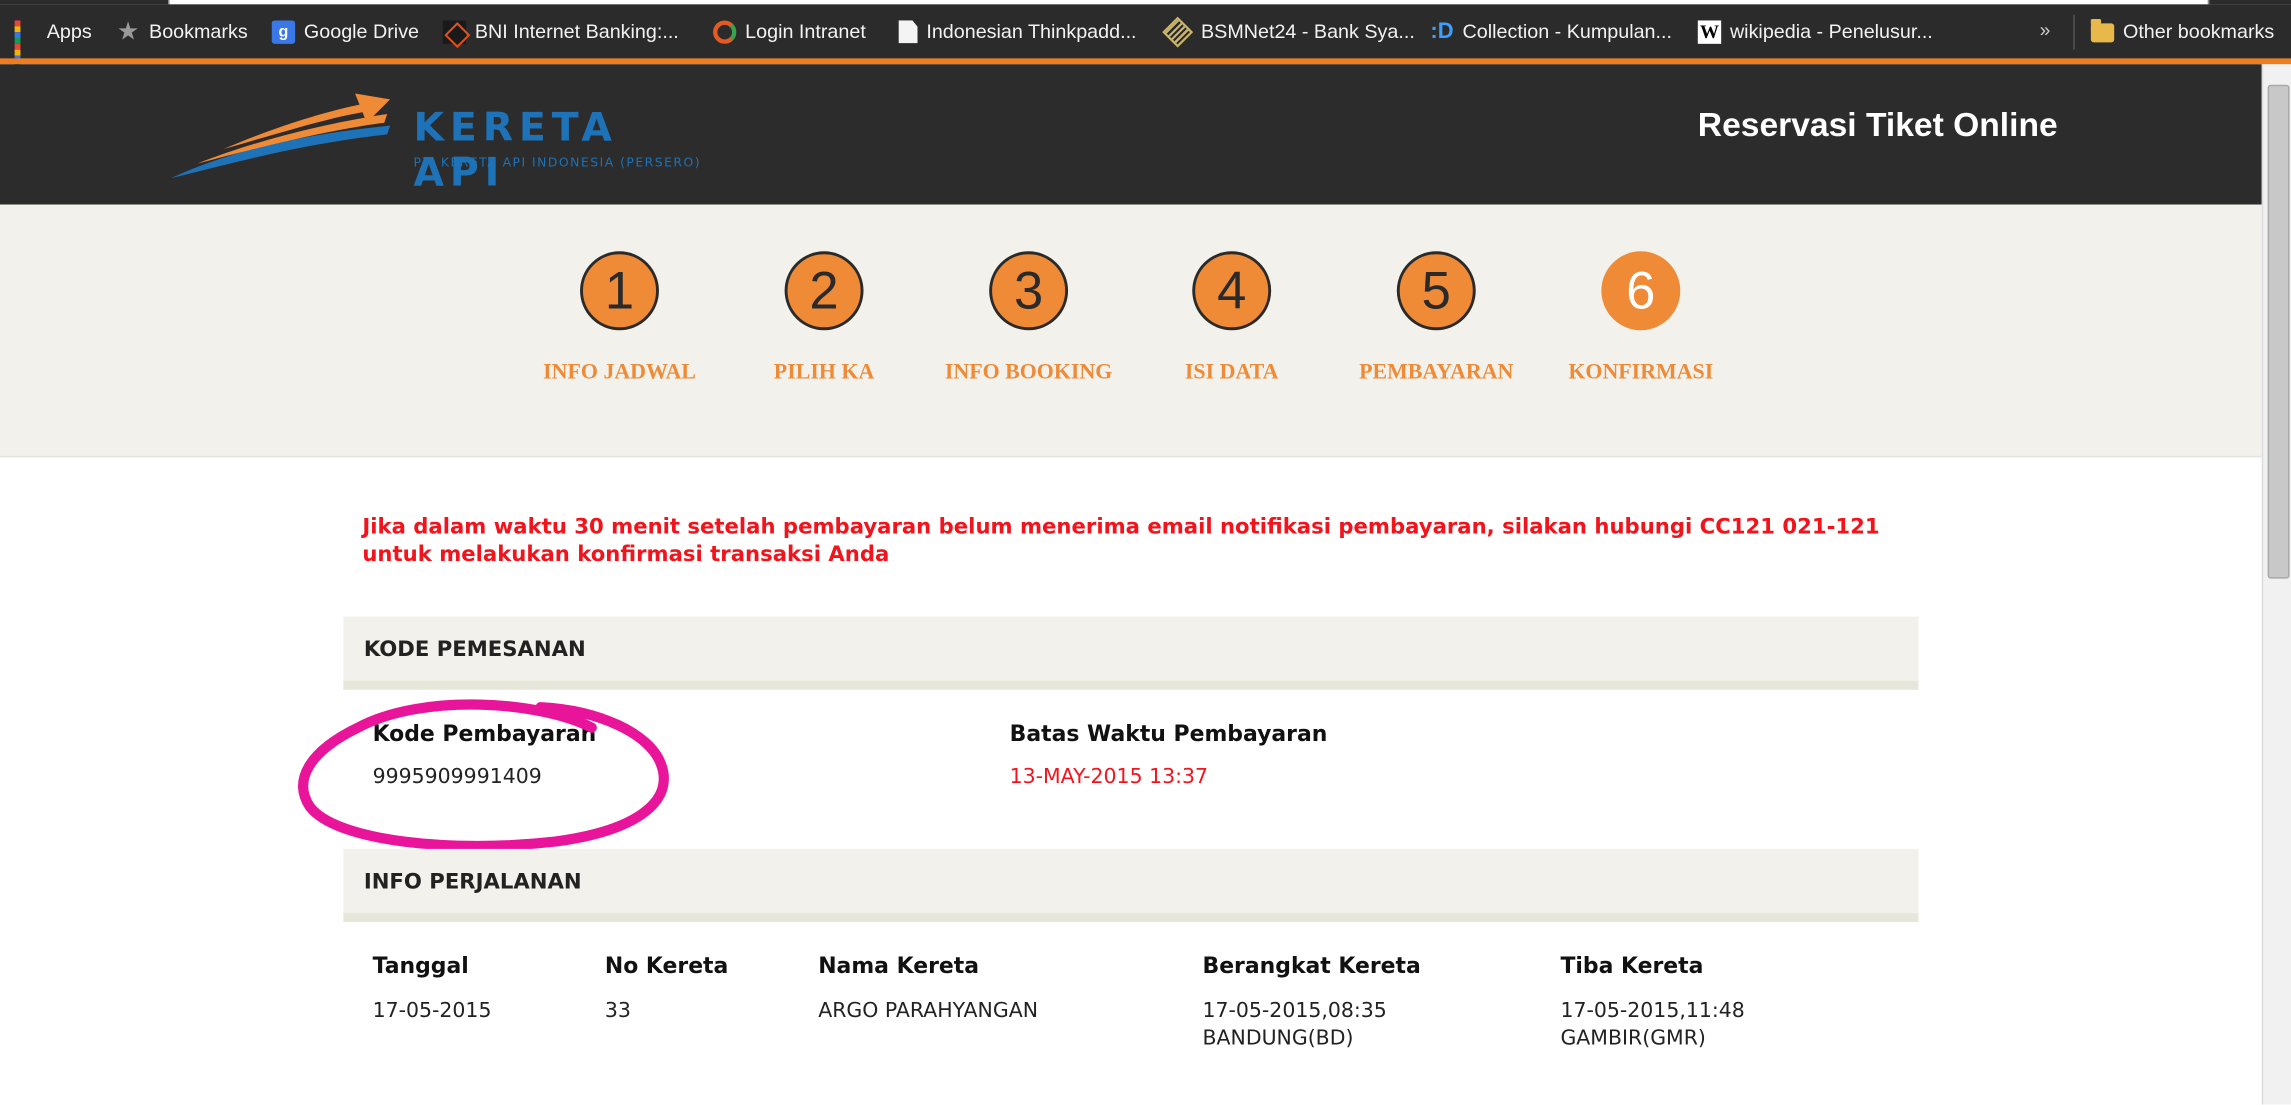  I want to click on step-pembayaran: 5 PEMBAYARAN, so click(1436, 318).